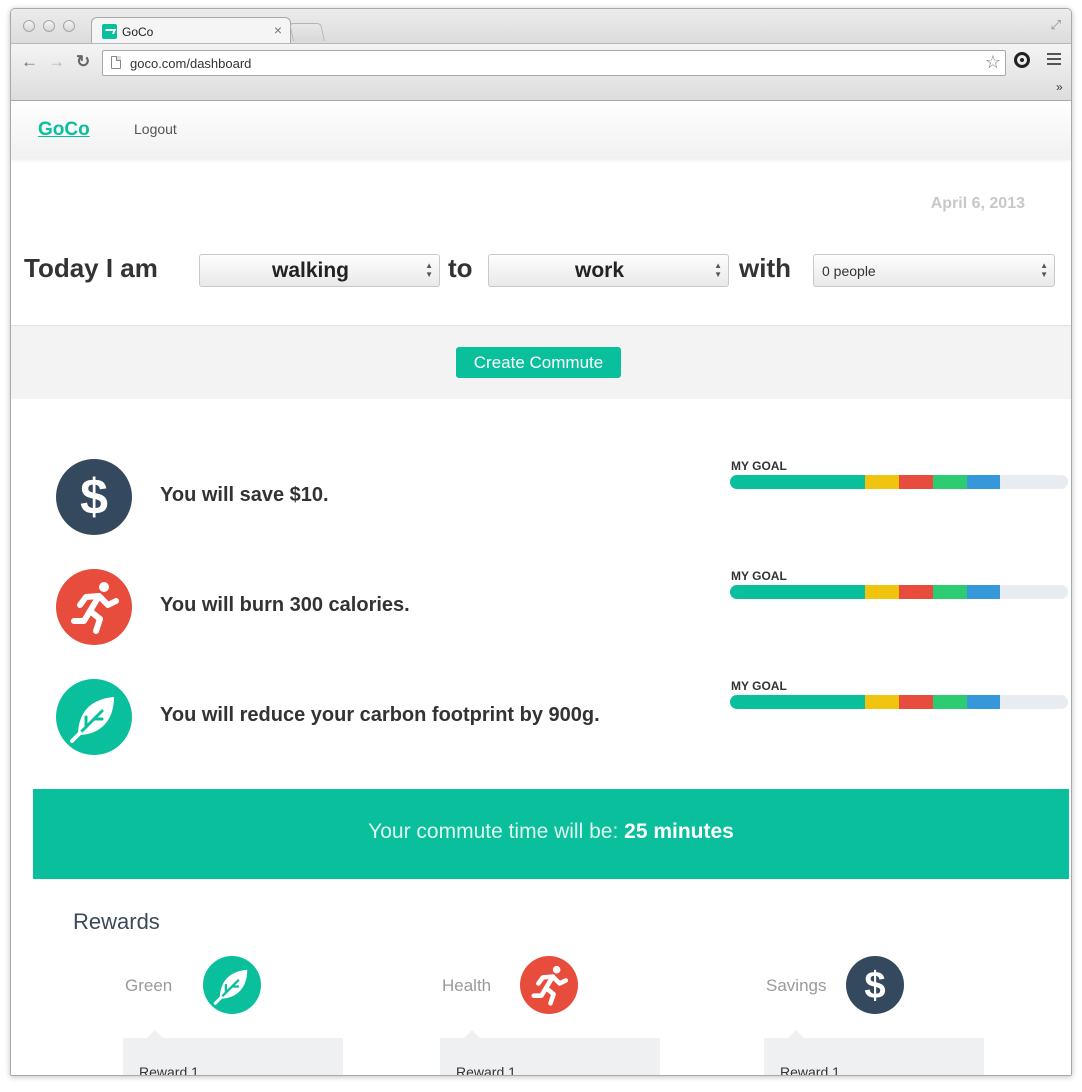  What do you see at coordinates (765, 268) in the screenshot?
I see `sentence-with: with` at bounding box center [765, 268].